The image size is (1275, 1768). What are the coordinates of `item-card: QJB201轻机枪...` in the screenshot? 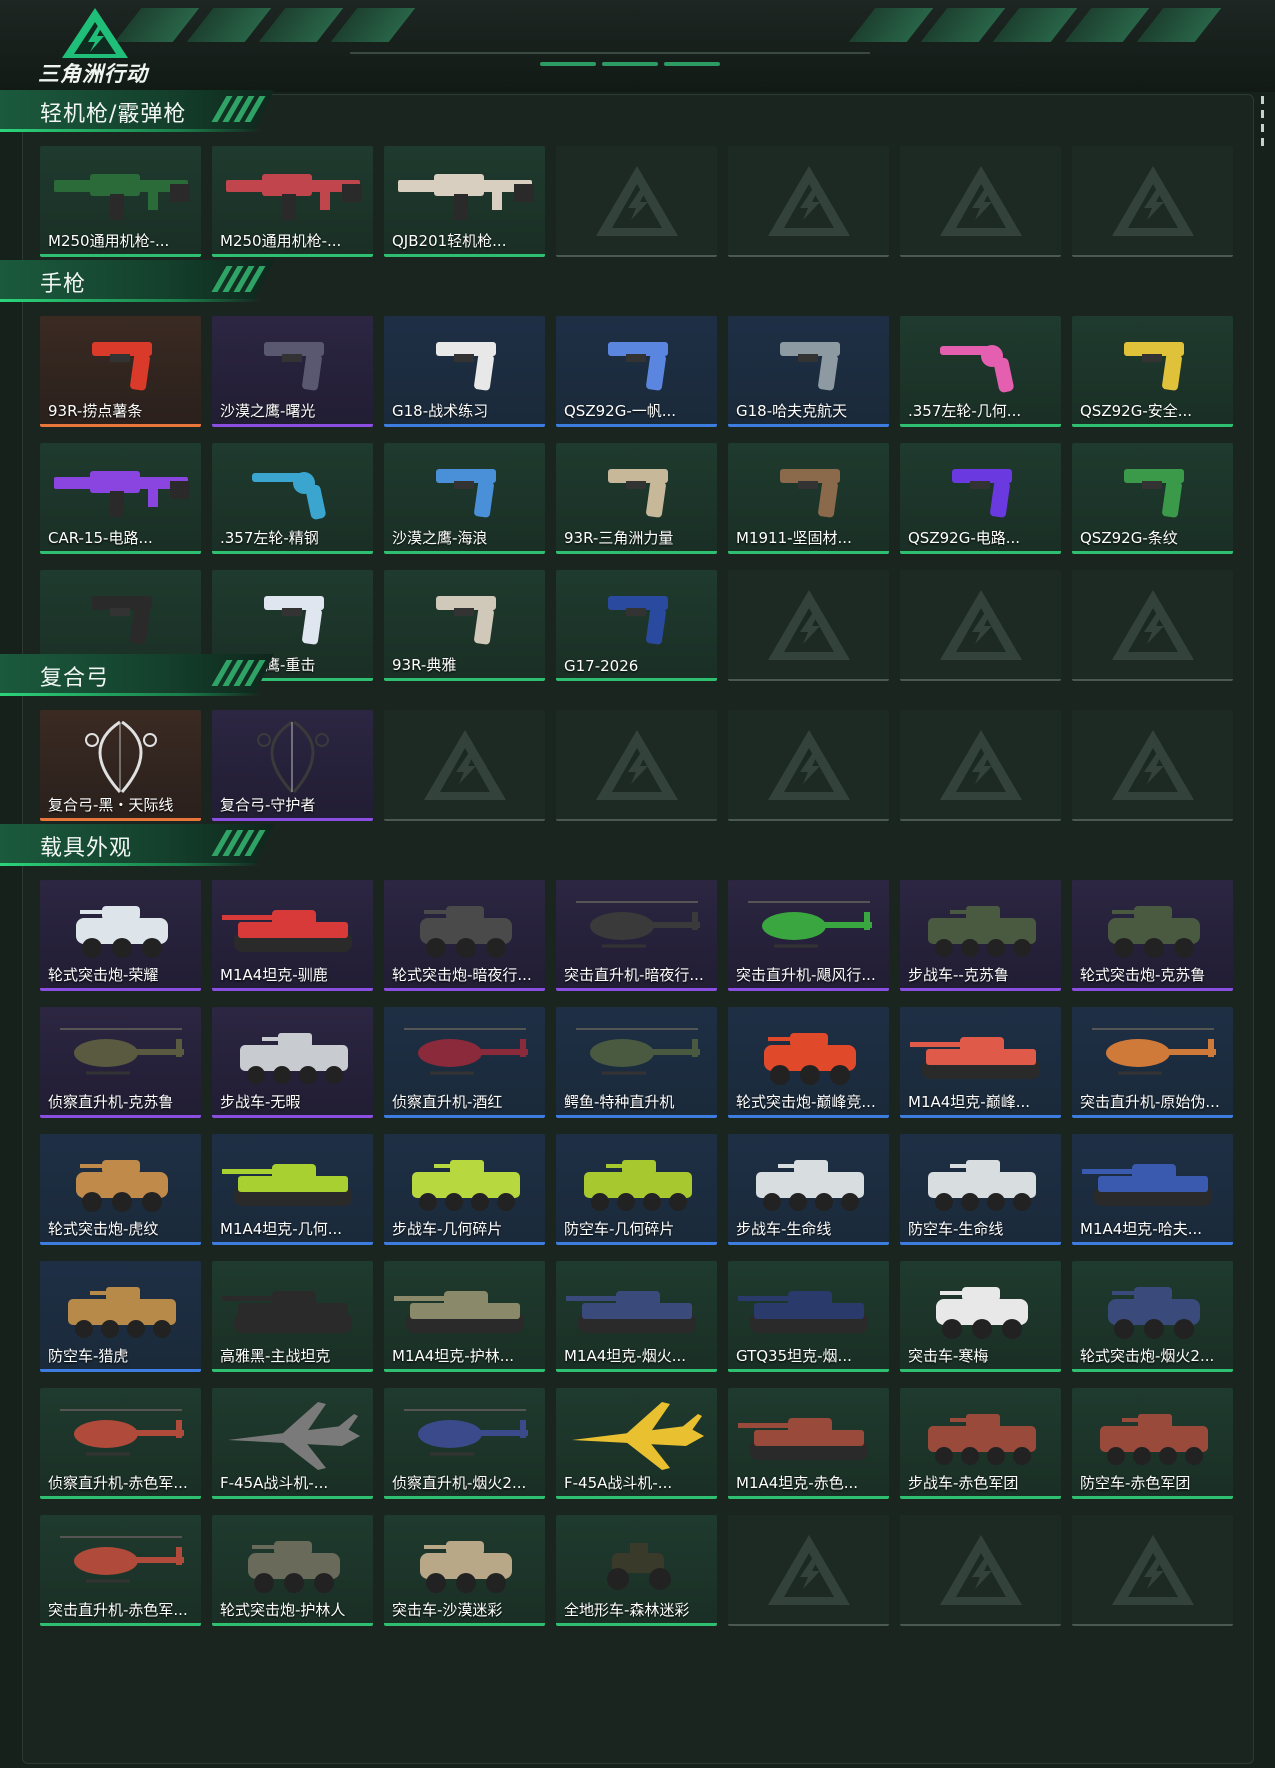 It's located at (464, 201).